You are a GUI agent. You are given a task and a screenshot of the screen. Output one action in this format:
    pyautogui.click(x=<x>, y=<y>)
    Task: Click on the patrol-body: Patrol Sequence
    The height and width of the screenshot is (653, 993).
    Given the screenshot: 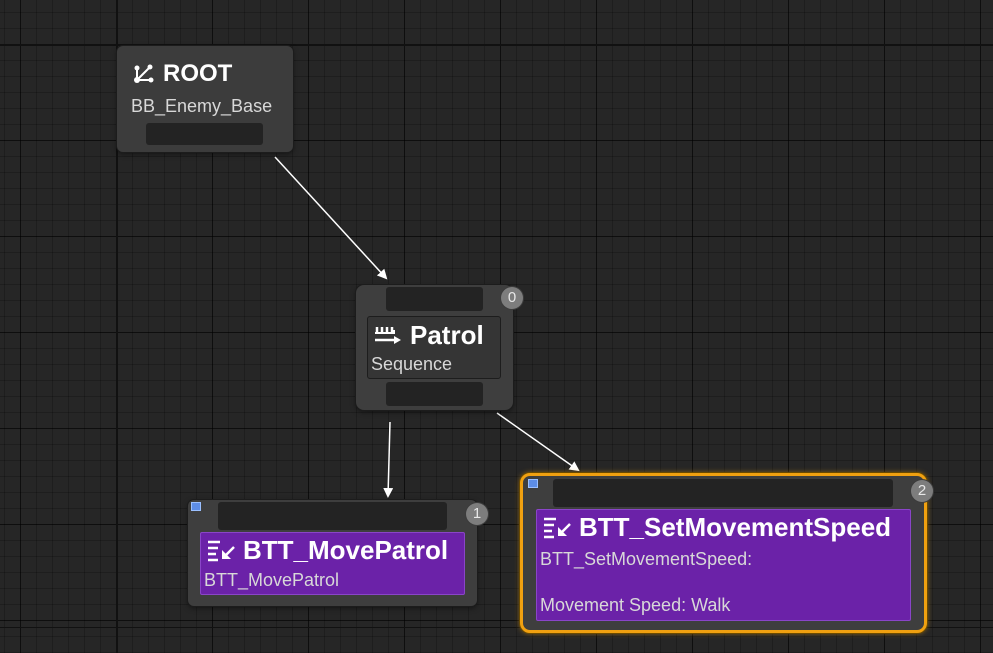 What is the action you would take?
    pyautogui.click(x=434, y=347)
    